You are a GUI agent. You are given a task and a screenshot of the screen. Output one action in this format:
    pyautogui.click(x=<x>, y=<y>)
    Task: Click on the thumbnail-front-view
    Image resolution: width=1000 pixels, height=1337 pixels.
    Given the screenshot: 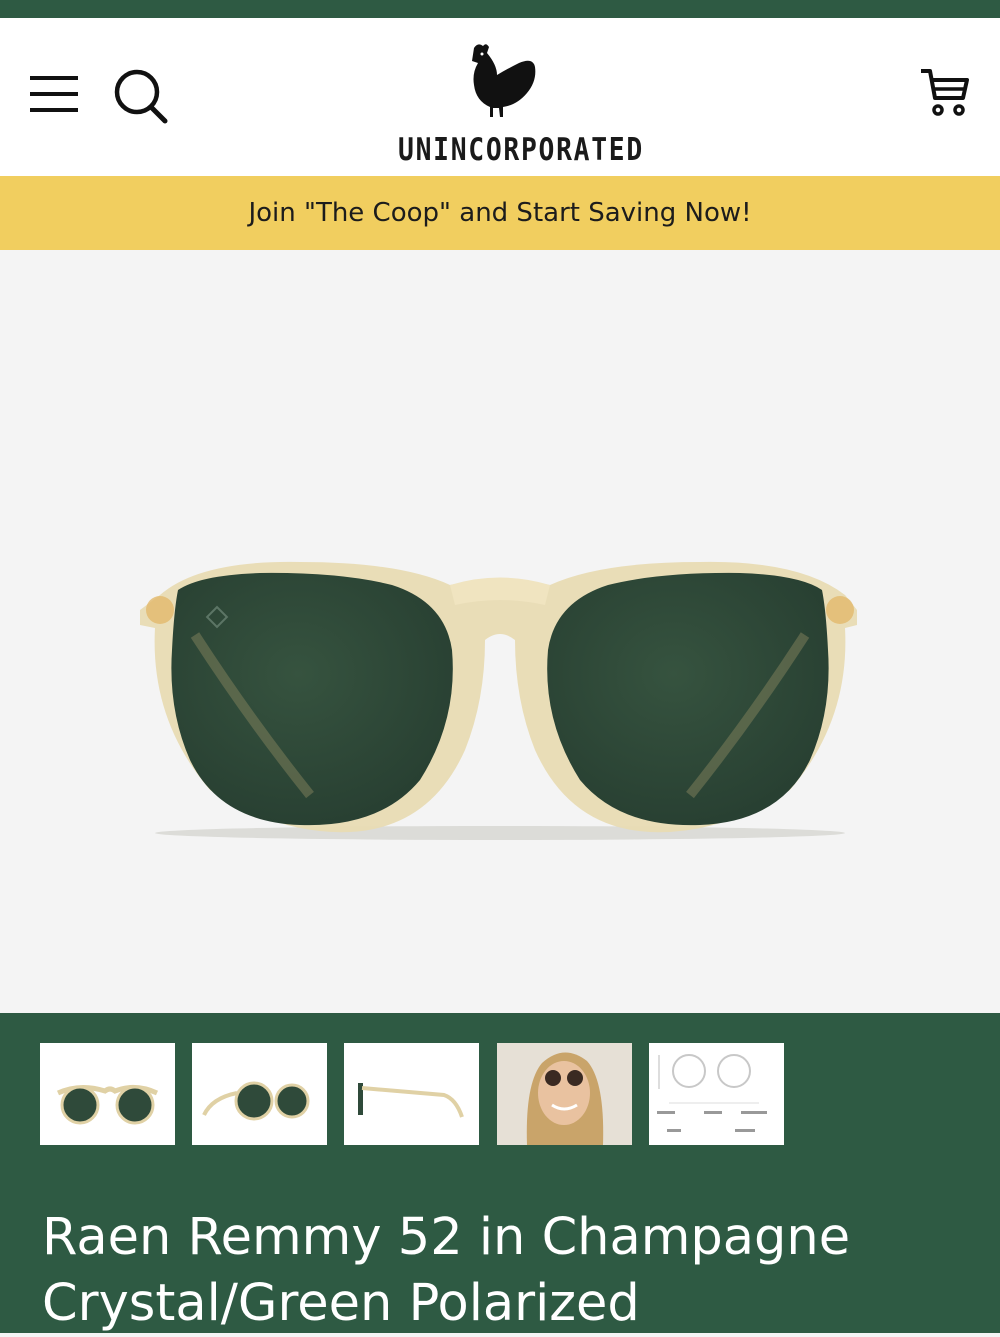 What is the action you would take?
    pyautogui.click(x=107, y=1094)
    